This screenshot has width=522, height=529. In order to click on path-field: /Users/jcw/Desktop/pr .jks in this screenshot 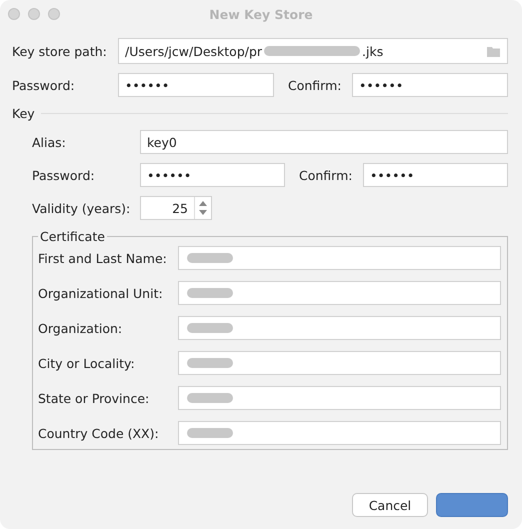, I will do `click(313, 51)`.